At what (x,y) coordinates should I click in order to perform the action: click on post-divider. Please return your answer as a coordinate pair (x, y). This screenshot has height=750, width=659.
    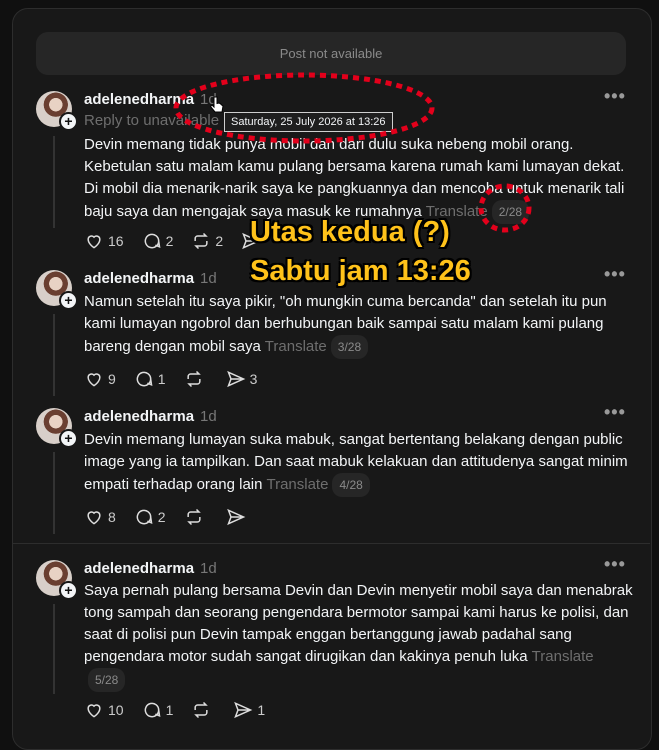
    Looking at the image, I should click on (331, 543).